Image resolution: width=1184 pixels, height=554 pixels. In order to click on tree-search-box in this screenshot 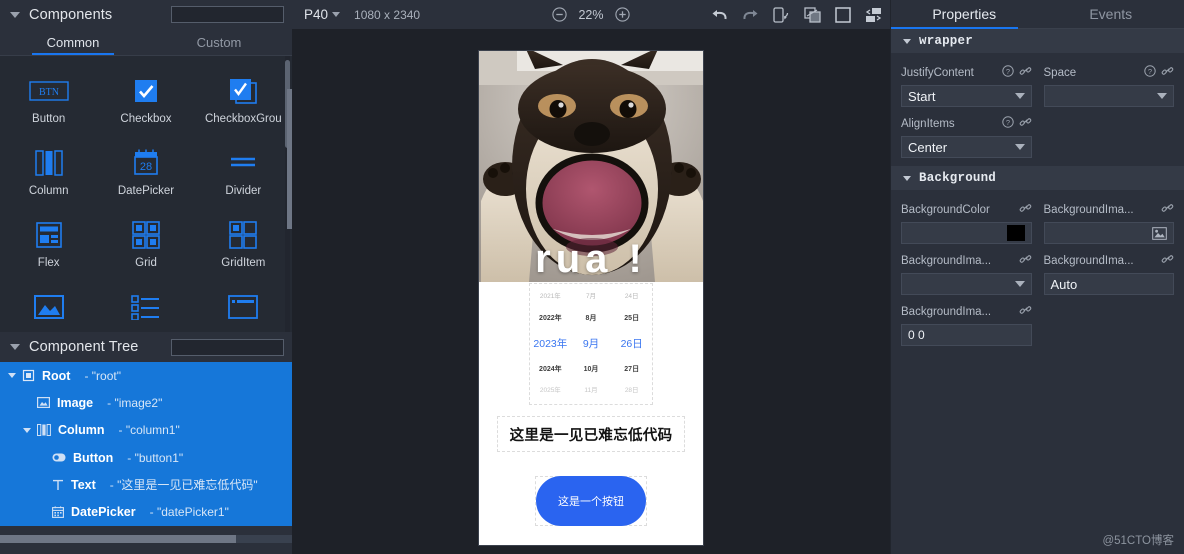, I will do `click(244, 347)`.